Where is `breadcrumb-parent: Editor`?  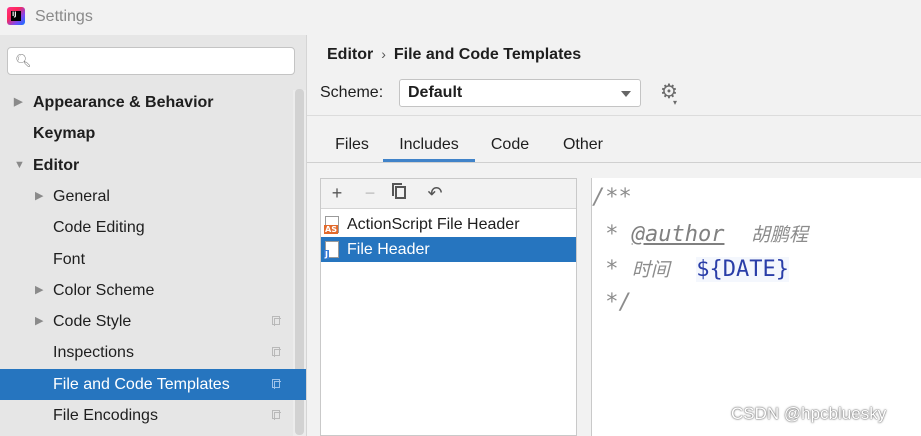 breadcrumb-parent: Editor is located at coordinates (350, 54).